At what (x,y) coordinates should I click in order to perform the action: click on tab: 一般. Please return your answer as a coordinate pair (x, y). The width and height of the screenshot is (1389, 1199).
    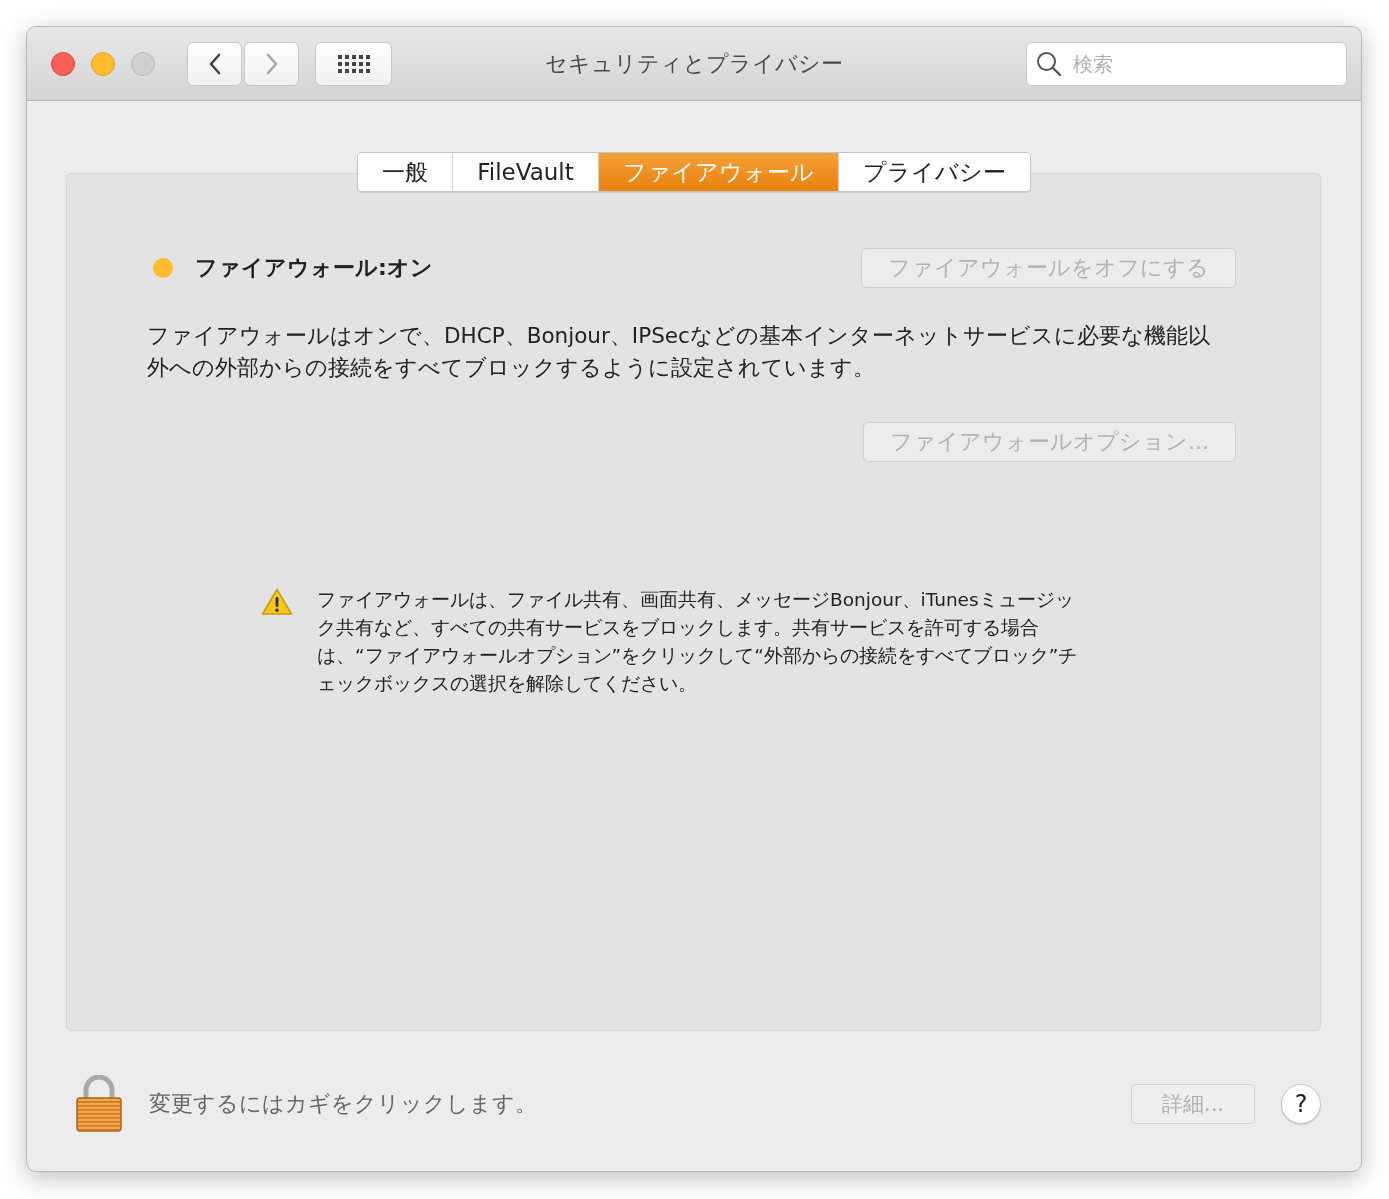
    Looking at the image, I should click on (405, 172).